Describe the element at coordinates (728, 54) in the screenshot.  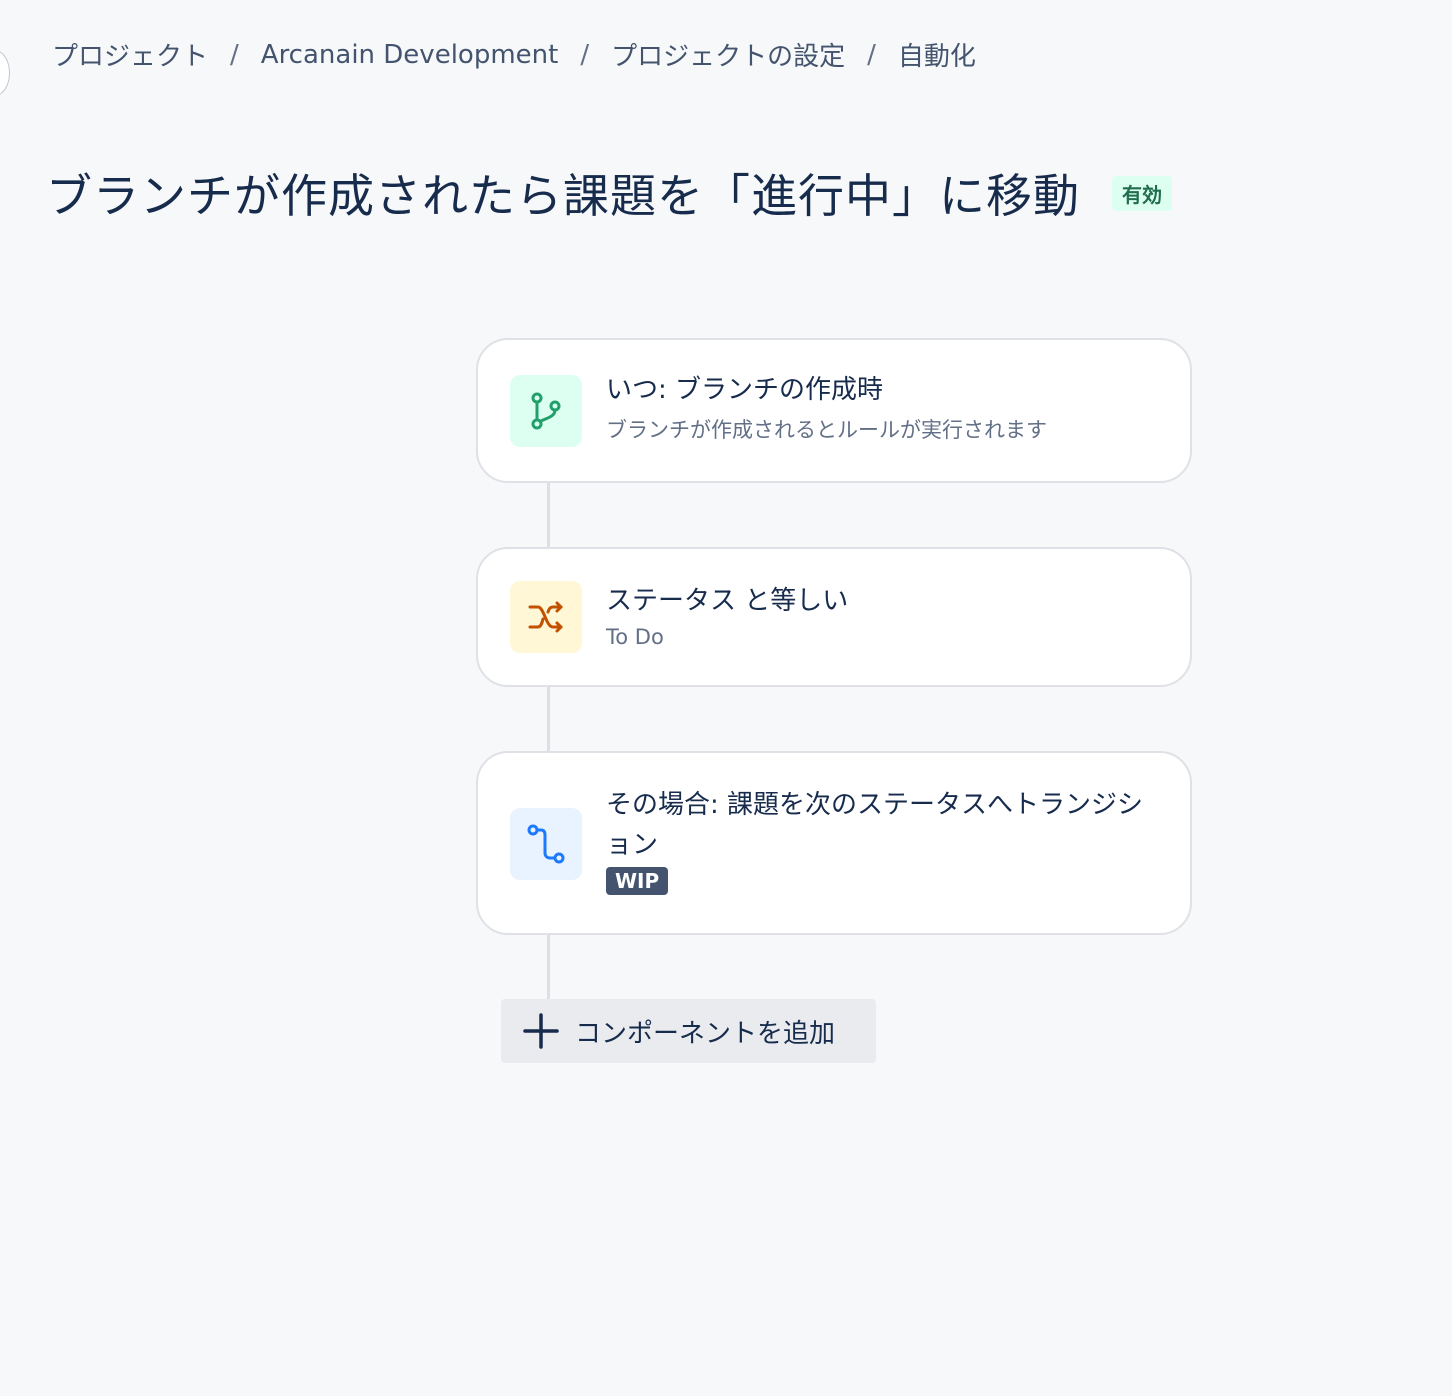
I see `breadcrumb-project-settings: プロジェクトの設定` at that location.